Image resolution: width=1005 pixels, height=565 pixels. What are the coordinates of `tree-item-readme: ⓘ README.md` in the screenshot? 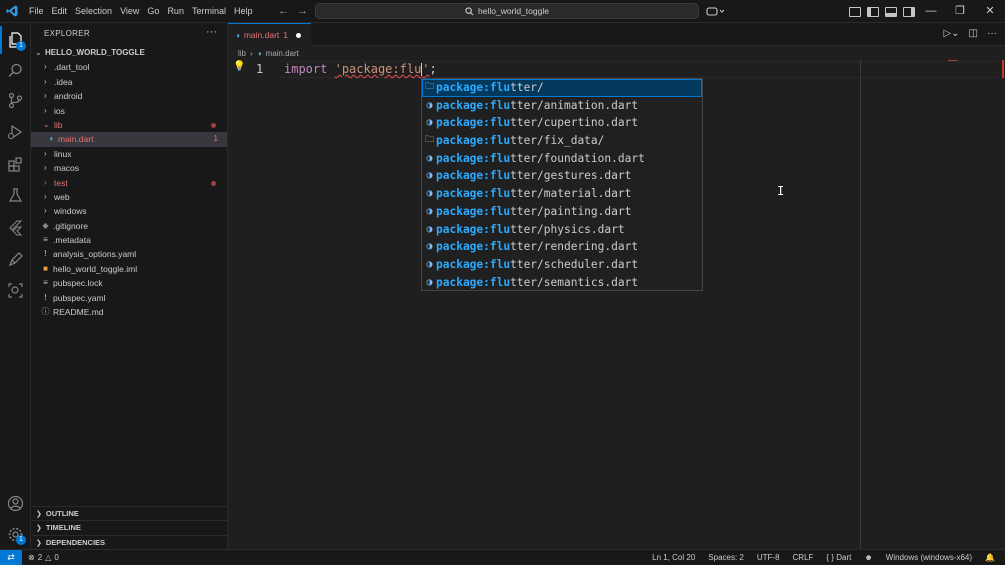 It's located at (129, 312).